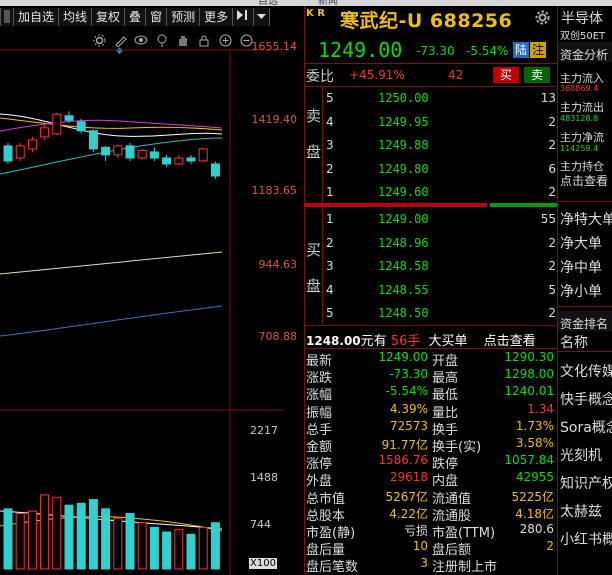 Image resolution: width=612 pixels, height=575 pixels. Describe the element at coordinates (333, 341) in the screenshot. I see `big-order-amount: 1248.00` at that location.